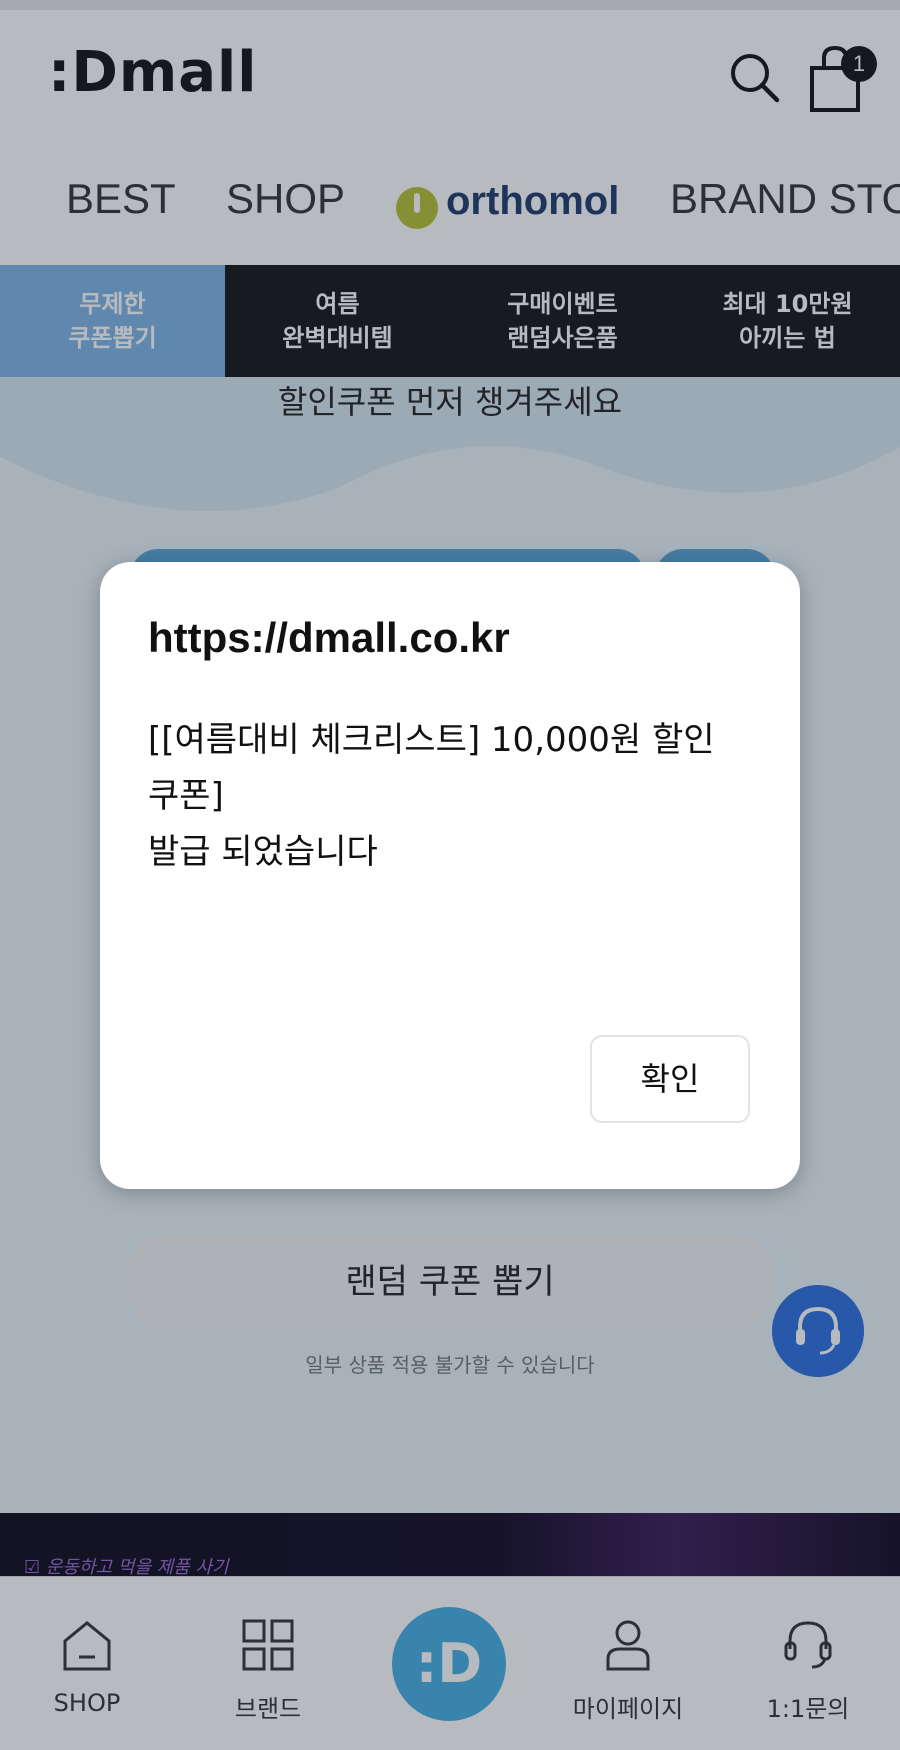 The image size is (900, 1750). Describe the element at coordinates (431, 796) in the screenshot. I see `dialog-message: [[여름대비 체크리스트] 10,000원 할인 쿠폰] 발급 되었습니다` at that location.